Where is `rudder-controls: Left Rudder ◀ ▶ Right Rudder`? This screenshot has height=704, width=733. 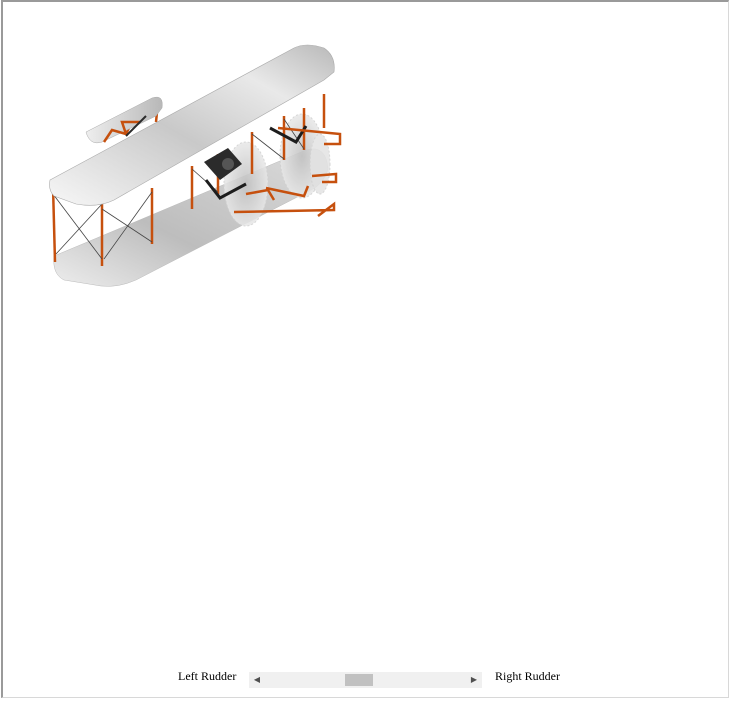 rudder-controls: Left Rudder ◀ ▶ Right Rudder is located at coordinates (366, 680).